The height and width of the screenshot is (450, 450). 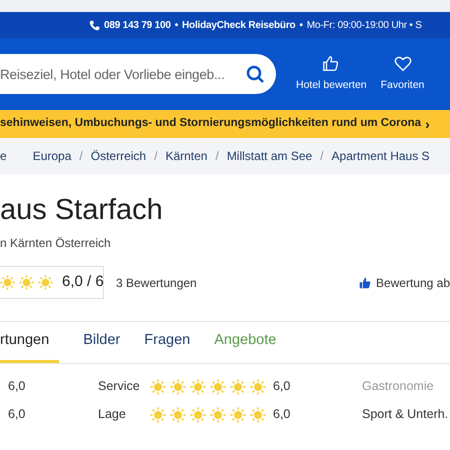 I want to click on section-tab: Bilder, so click(x=101, y=342).